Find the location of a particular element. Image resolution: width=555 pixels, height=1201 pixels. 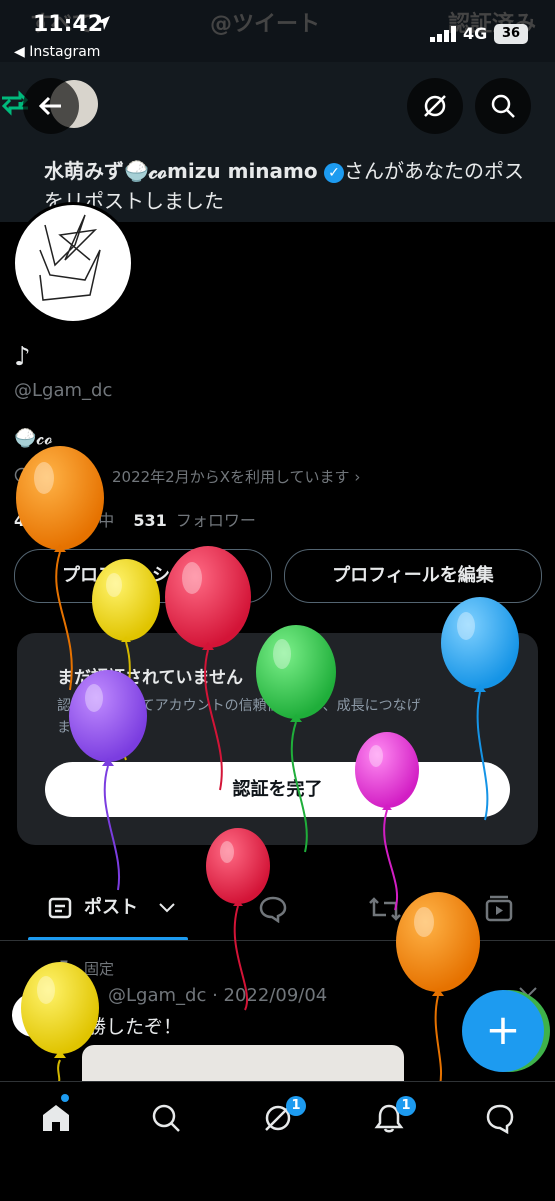

messages-icon is located at coordinates (500, 1118).